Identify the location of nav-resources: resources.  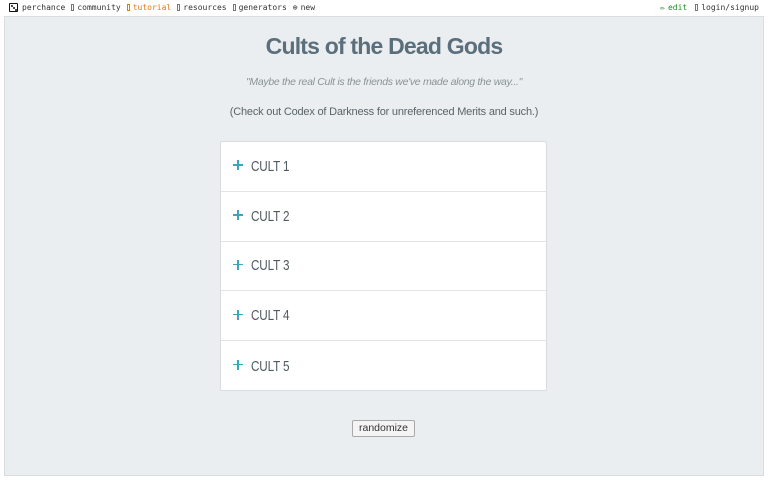
(202, 7).